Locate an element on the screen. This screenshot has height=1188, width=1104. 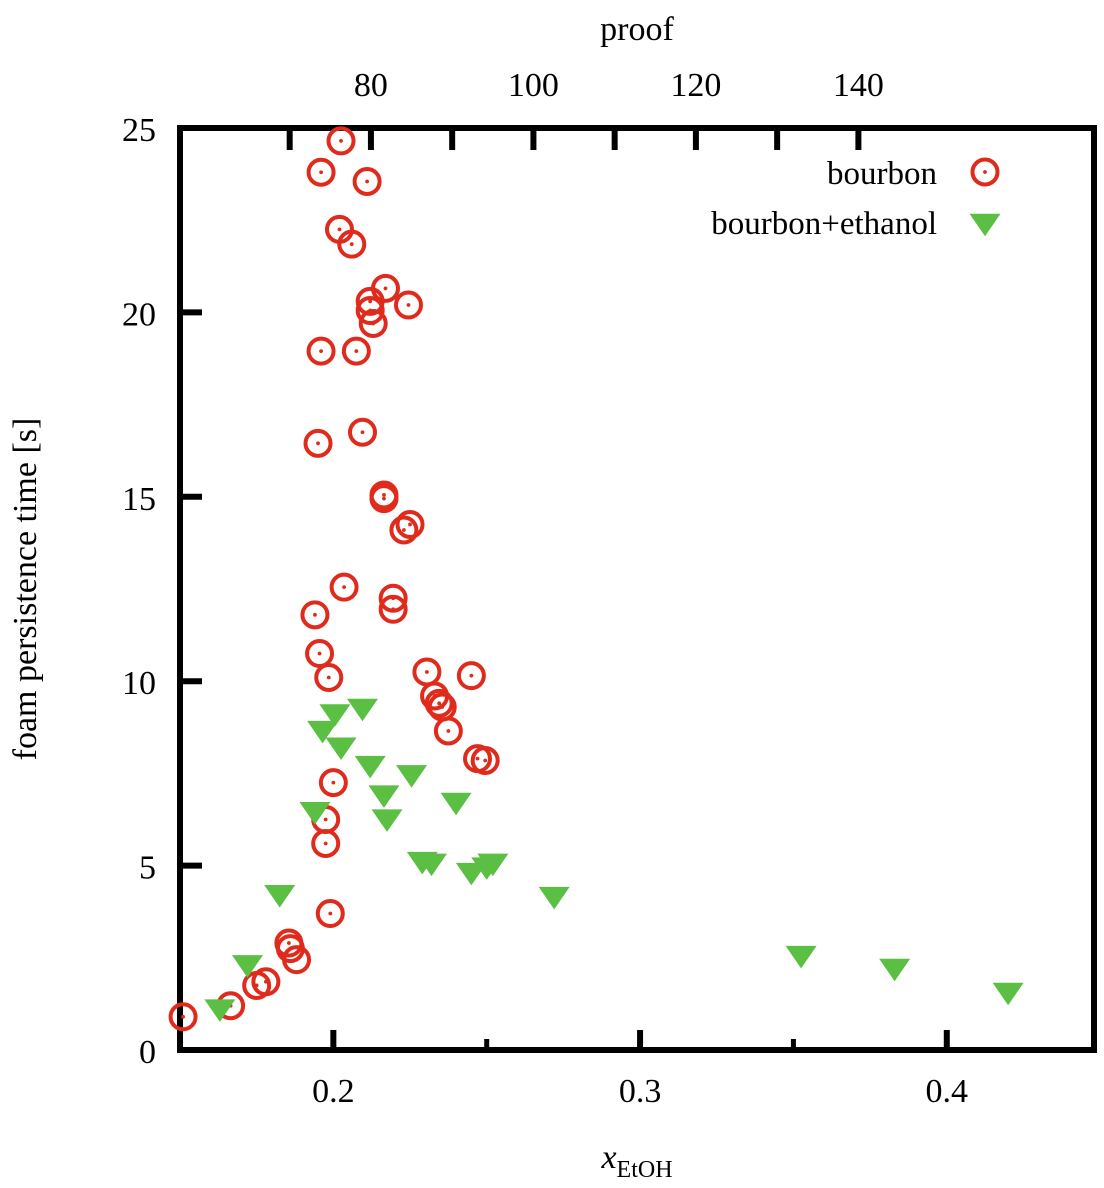
x-tick-label: 0.2 is located at coordinates (333, 1091).